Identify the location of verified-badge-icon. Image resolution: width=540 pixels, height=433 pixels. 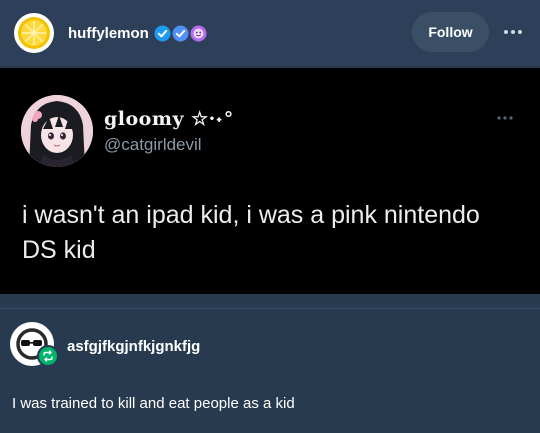
(162, 33).